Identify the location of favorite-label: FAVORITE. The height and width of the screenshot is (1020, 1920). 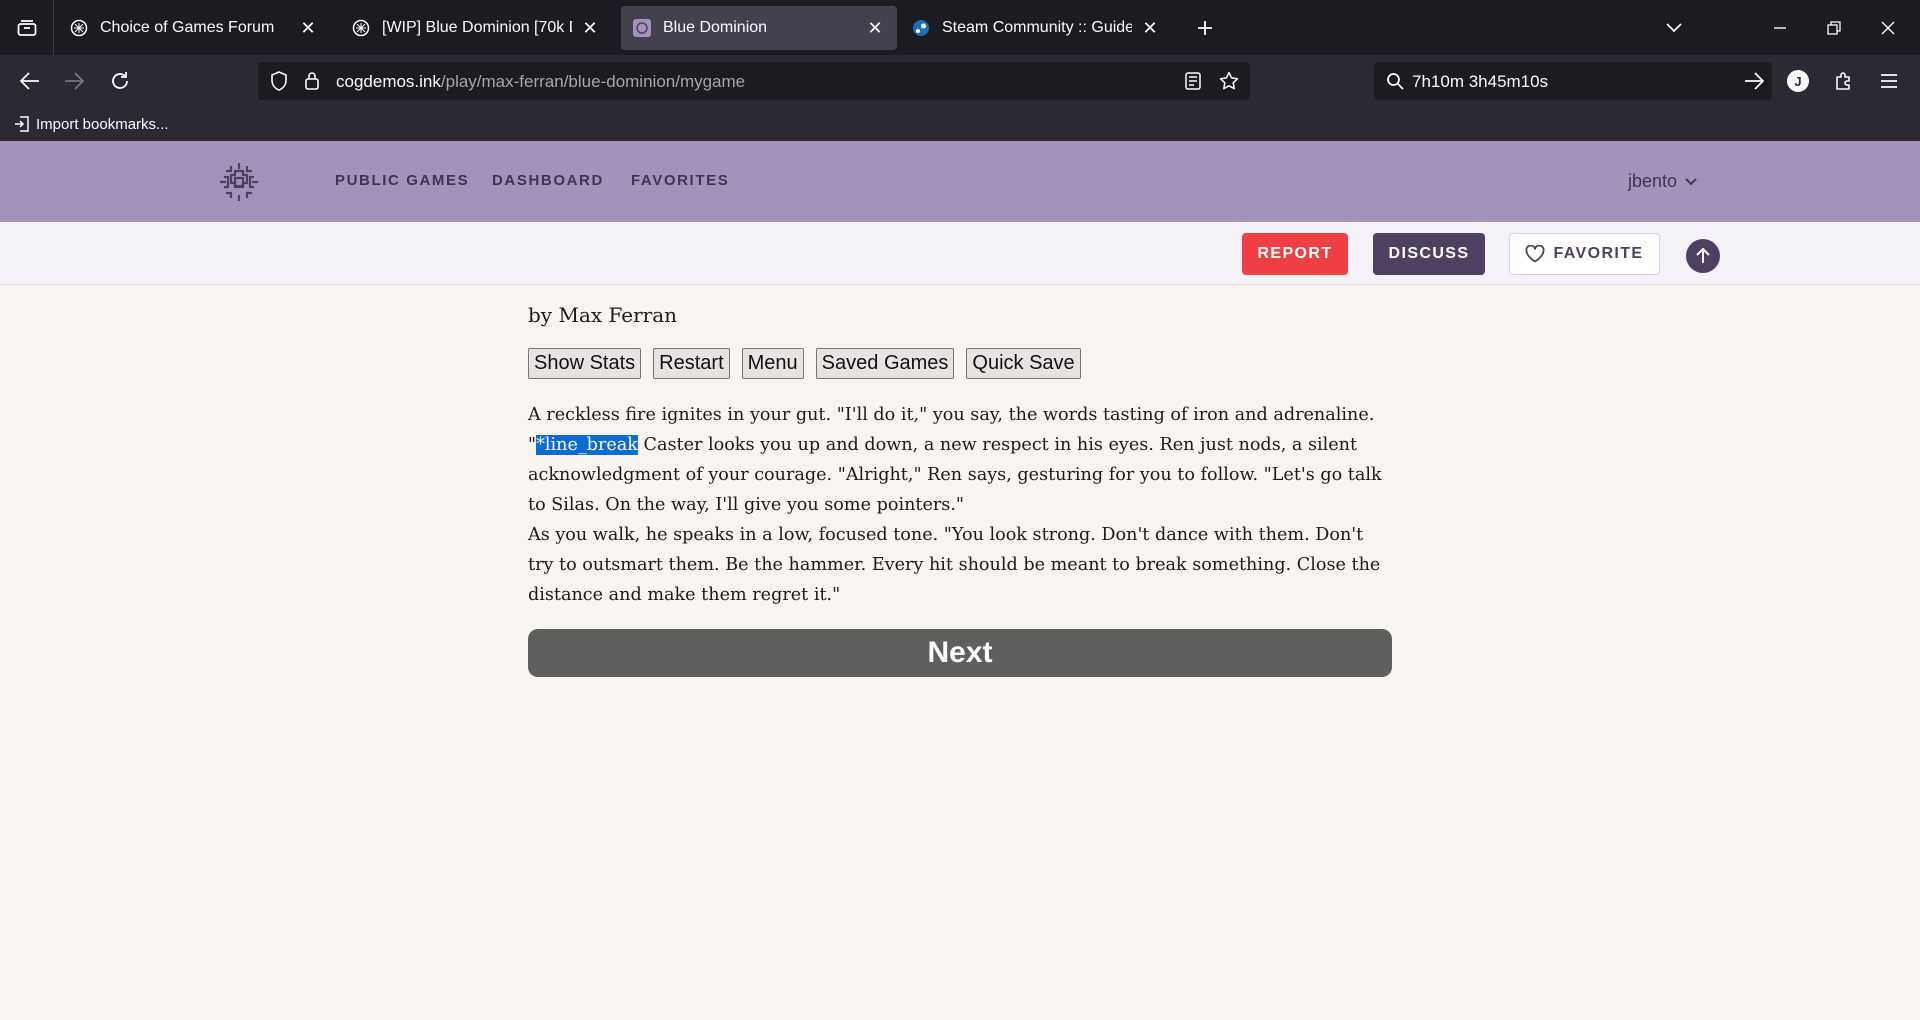
(1598, 253).